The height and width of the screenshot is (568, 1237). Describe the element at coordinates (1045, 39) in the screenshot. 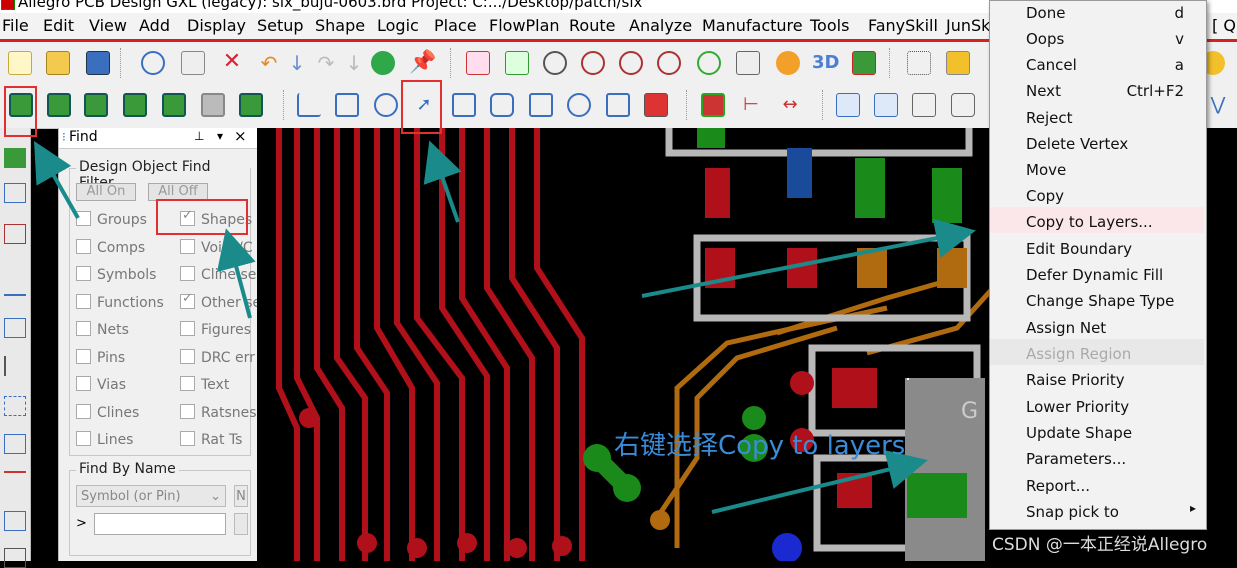

I see `ctx-oops: Oops` at that location.